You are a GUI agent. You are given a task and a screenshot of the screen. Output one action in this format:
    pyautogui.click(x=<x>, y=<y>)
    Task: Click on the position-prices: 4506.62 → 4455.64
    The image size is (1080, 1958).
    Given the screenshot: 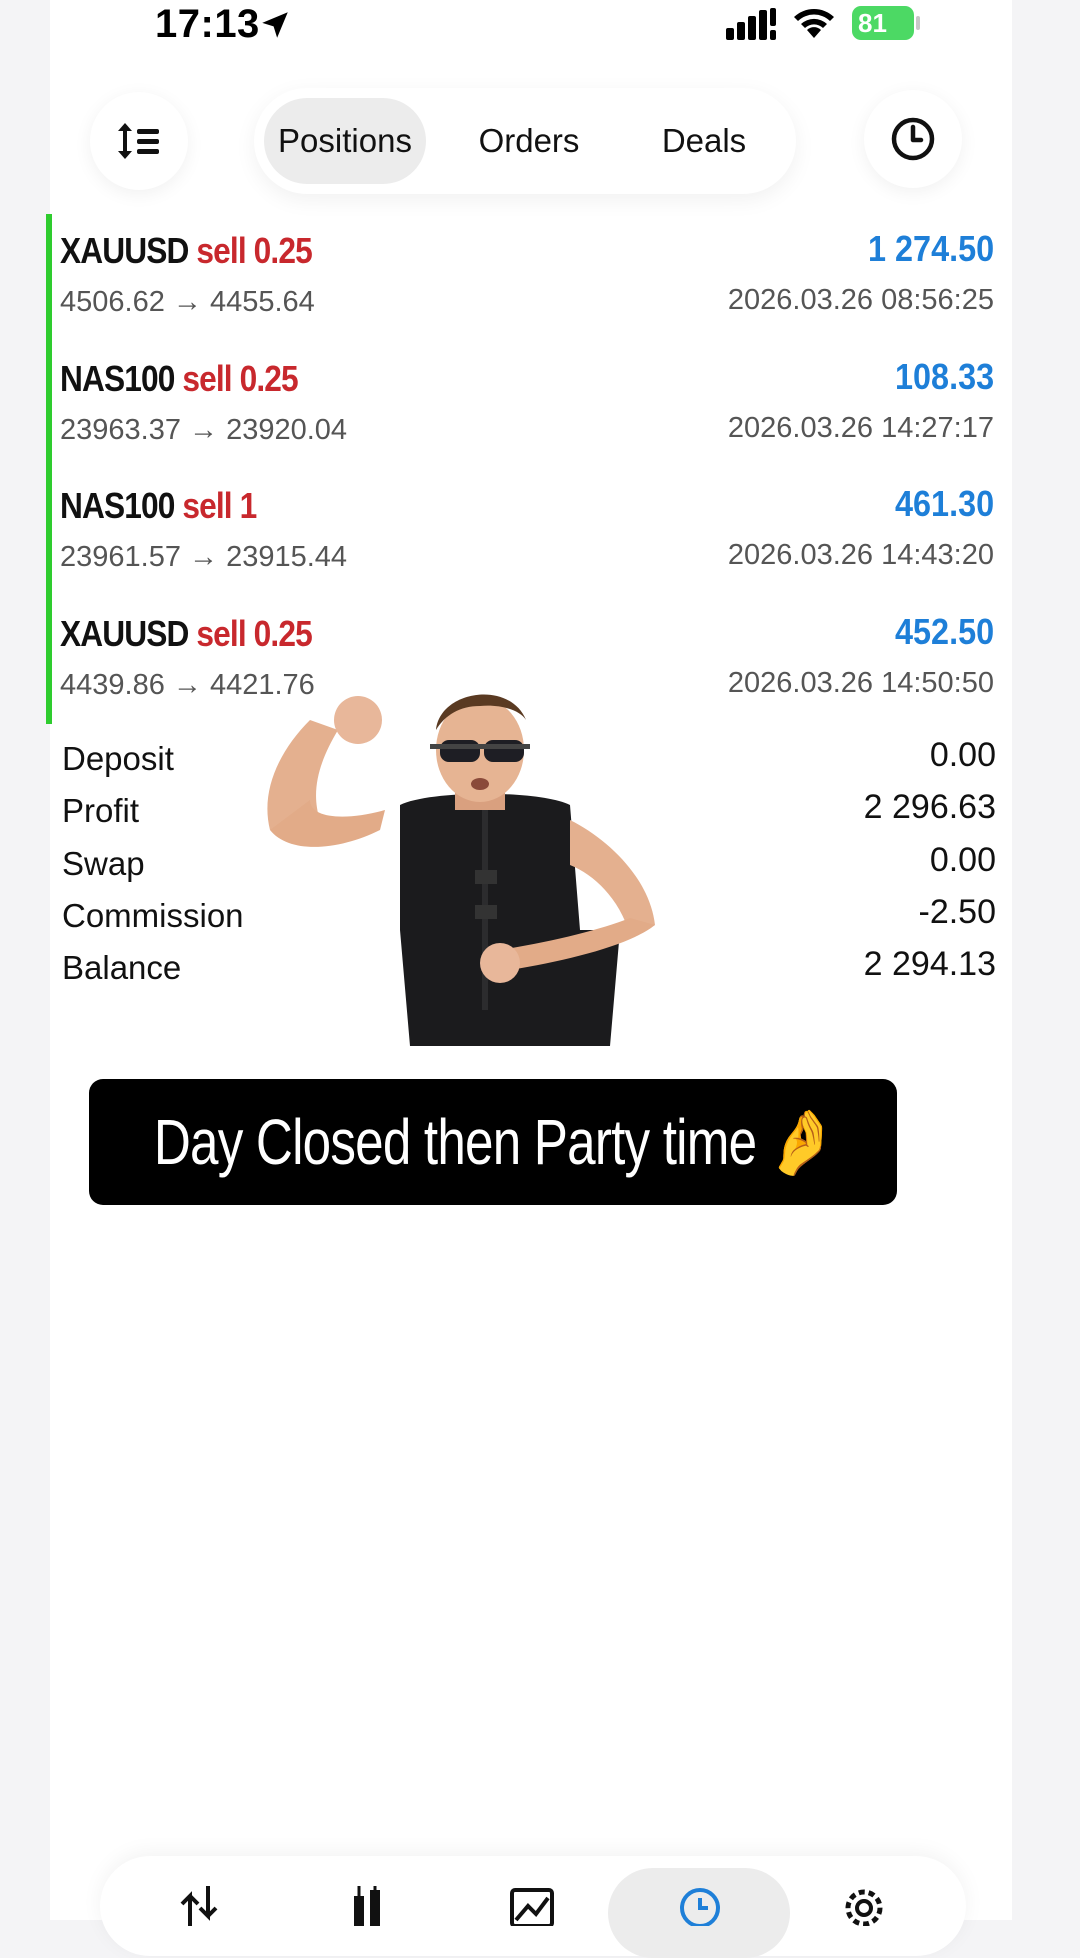 What is the action you would take?
    pyautogui.click(x=187, y=302)
    